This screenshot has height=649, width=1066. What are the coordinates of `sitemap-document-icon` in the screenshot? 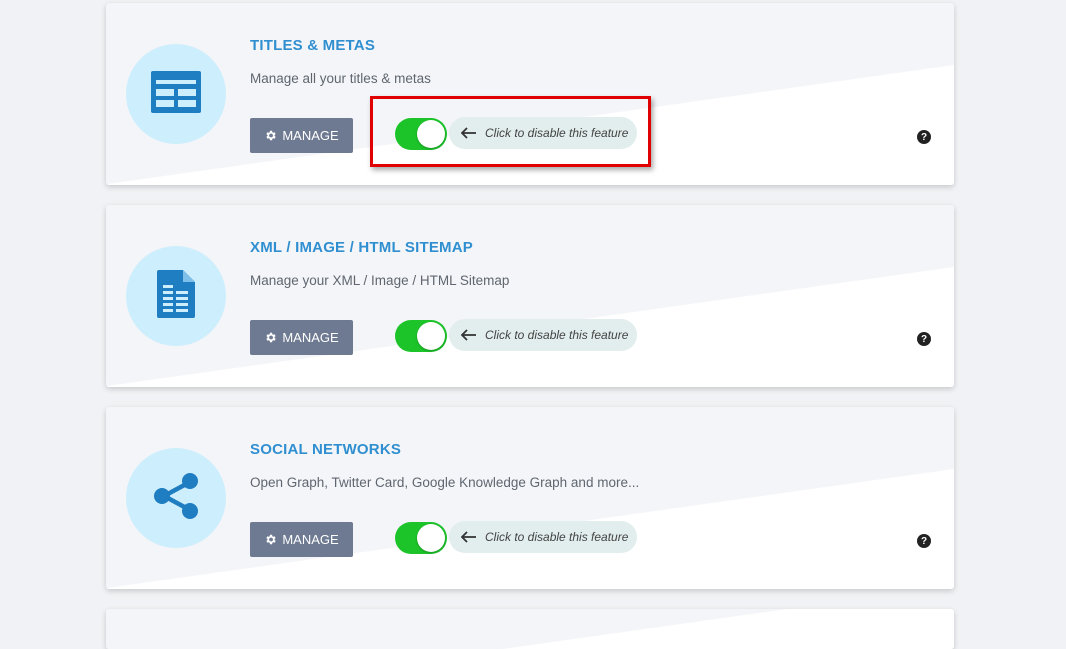 It's located at (176, 296).